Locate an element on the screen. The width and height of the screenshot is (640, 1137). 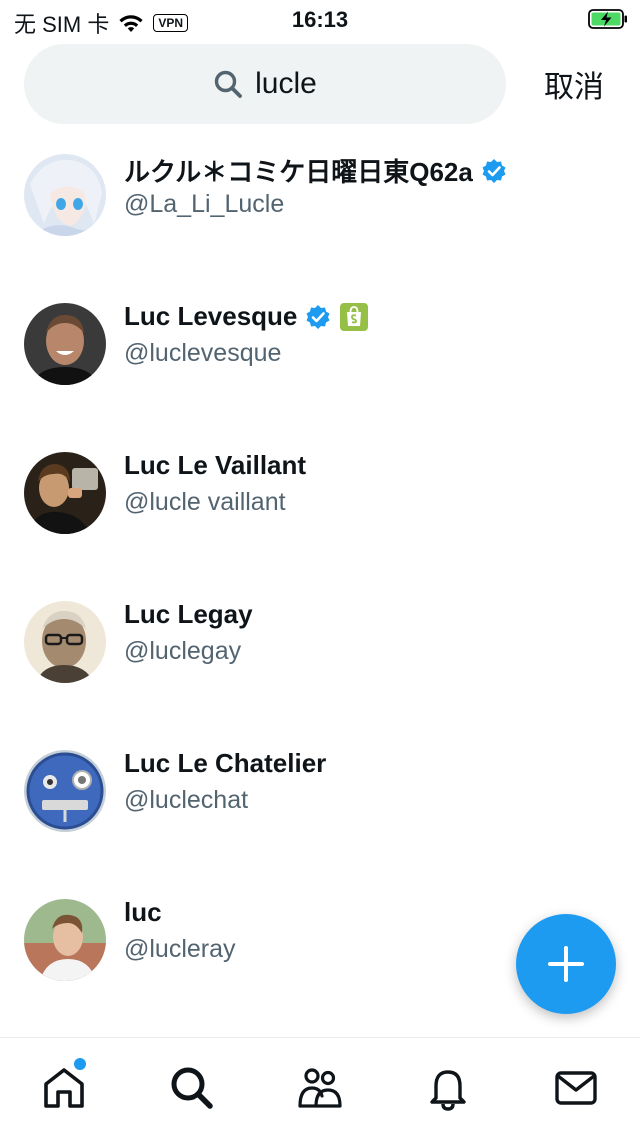
tab-search is located at coordinates (192, 1087).